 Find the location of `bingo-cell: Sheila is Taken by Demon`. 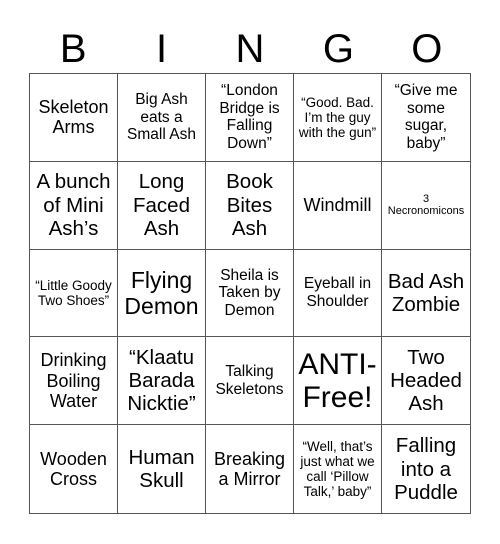

bingo-cell: Sheila is Taken by Demon is located at coordinates (250, 293).